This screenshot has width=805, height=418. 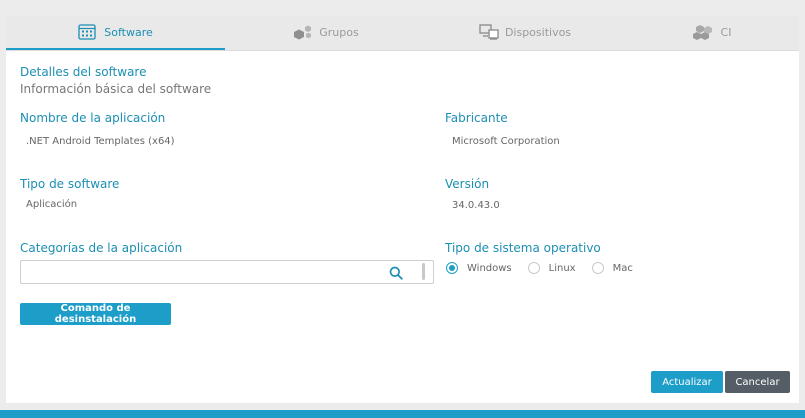 I want to click on section-subtitle: Información básica del software, so click(x=116, y=89).